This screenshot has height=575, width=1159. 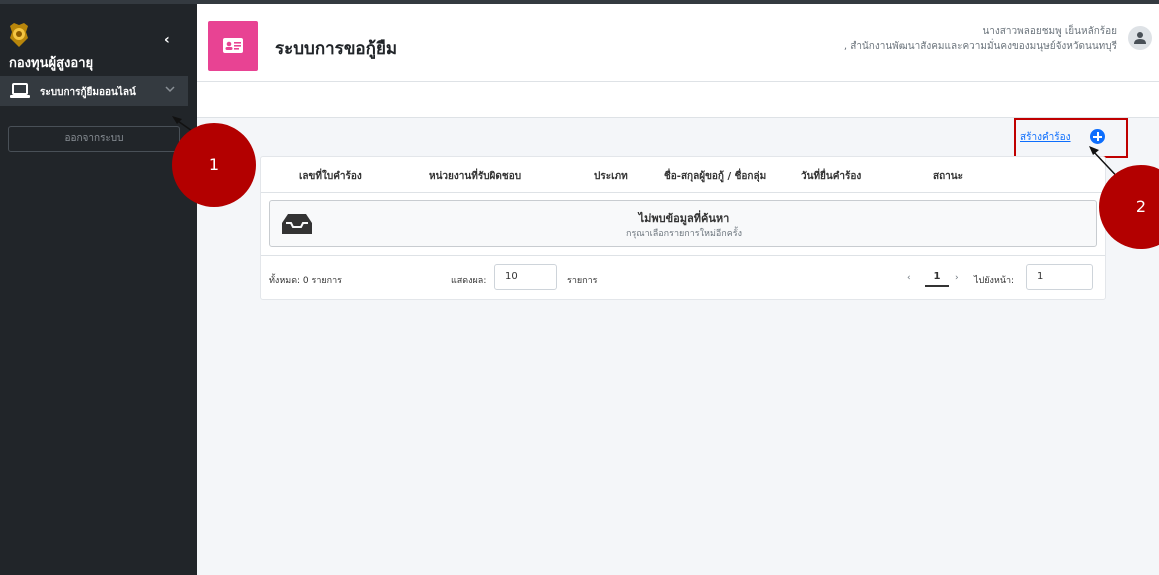 I want to click on current-page: 1, so click(x=937, y=279).